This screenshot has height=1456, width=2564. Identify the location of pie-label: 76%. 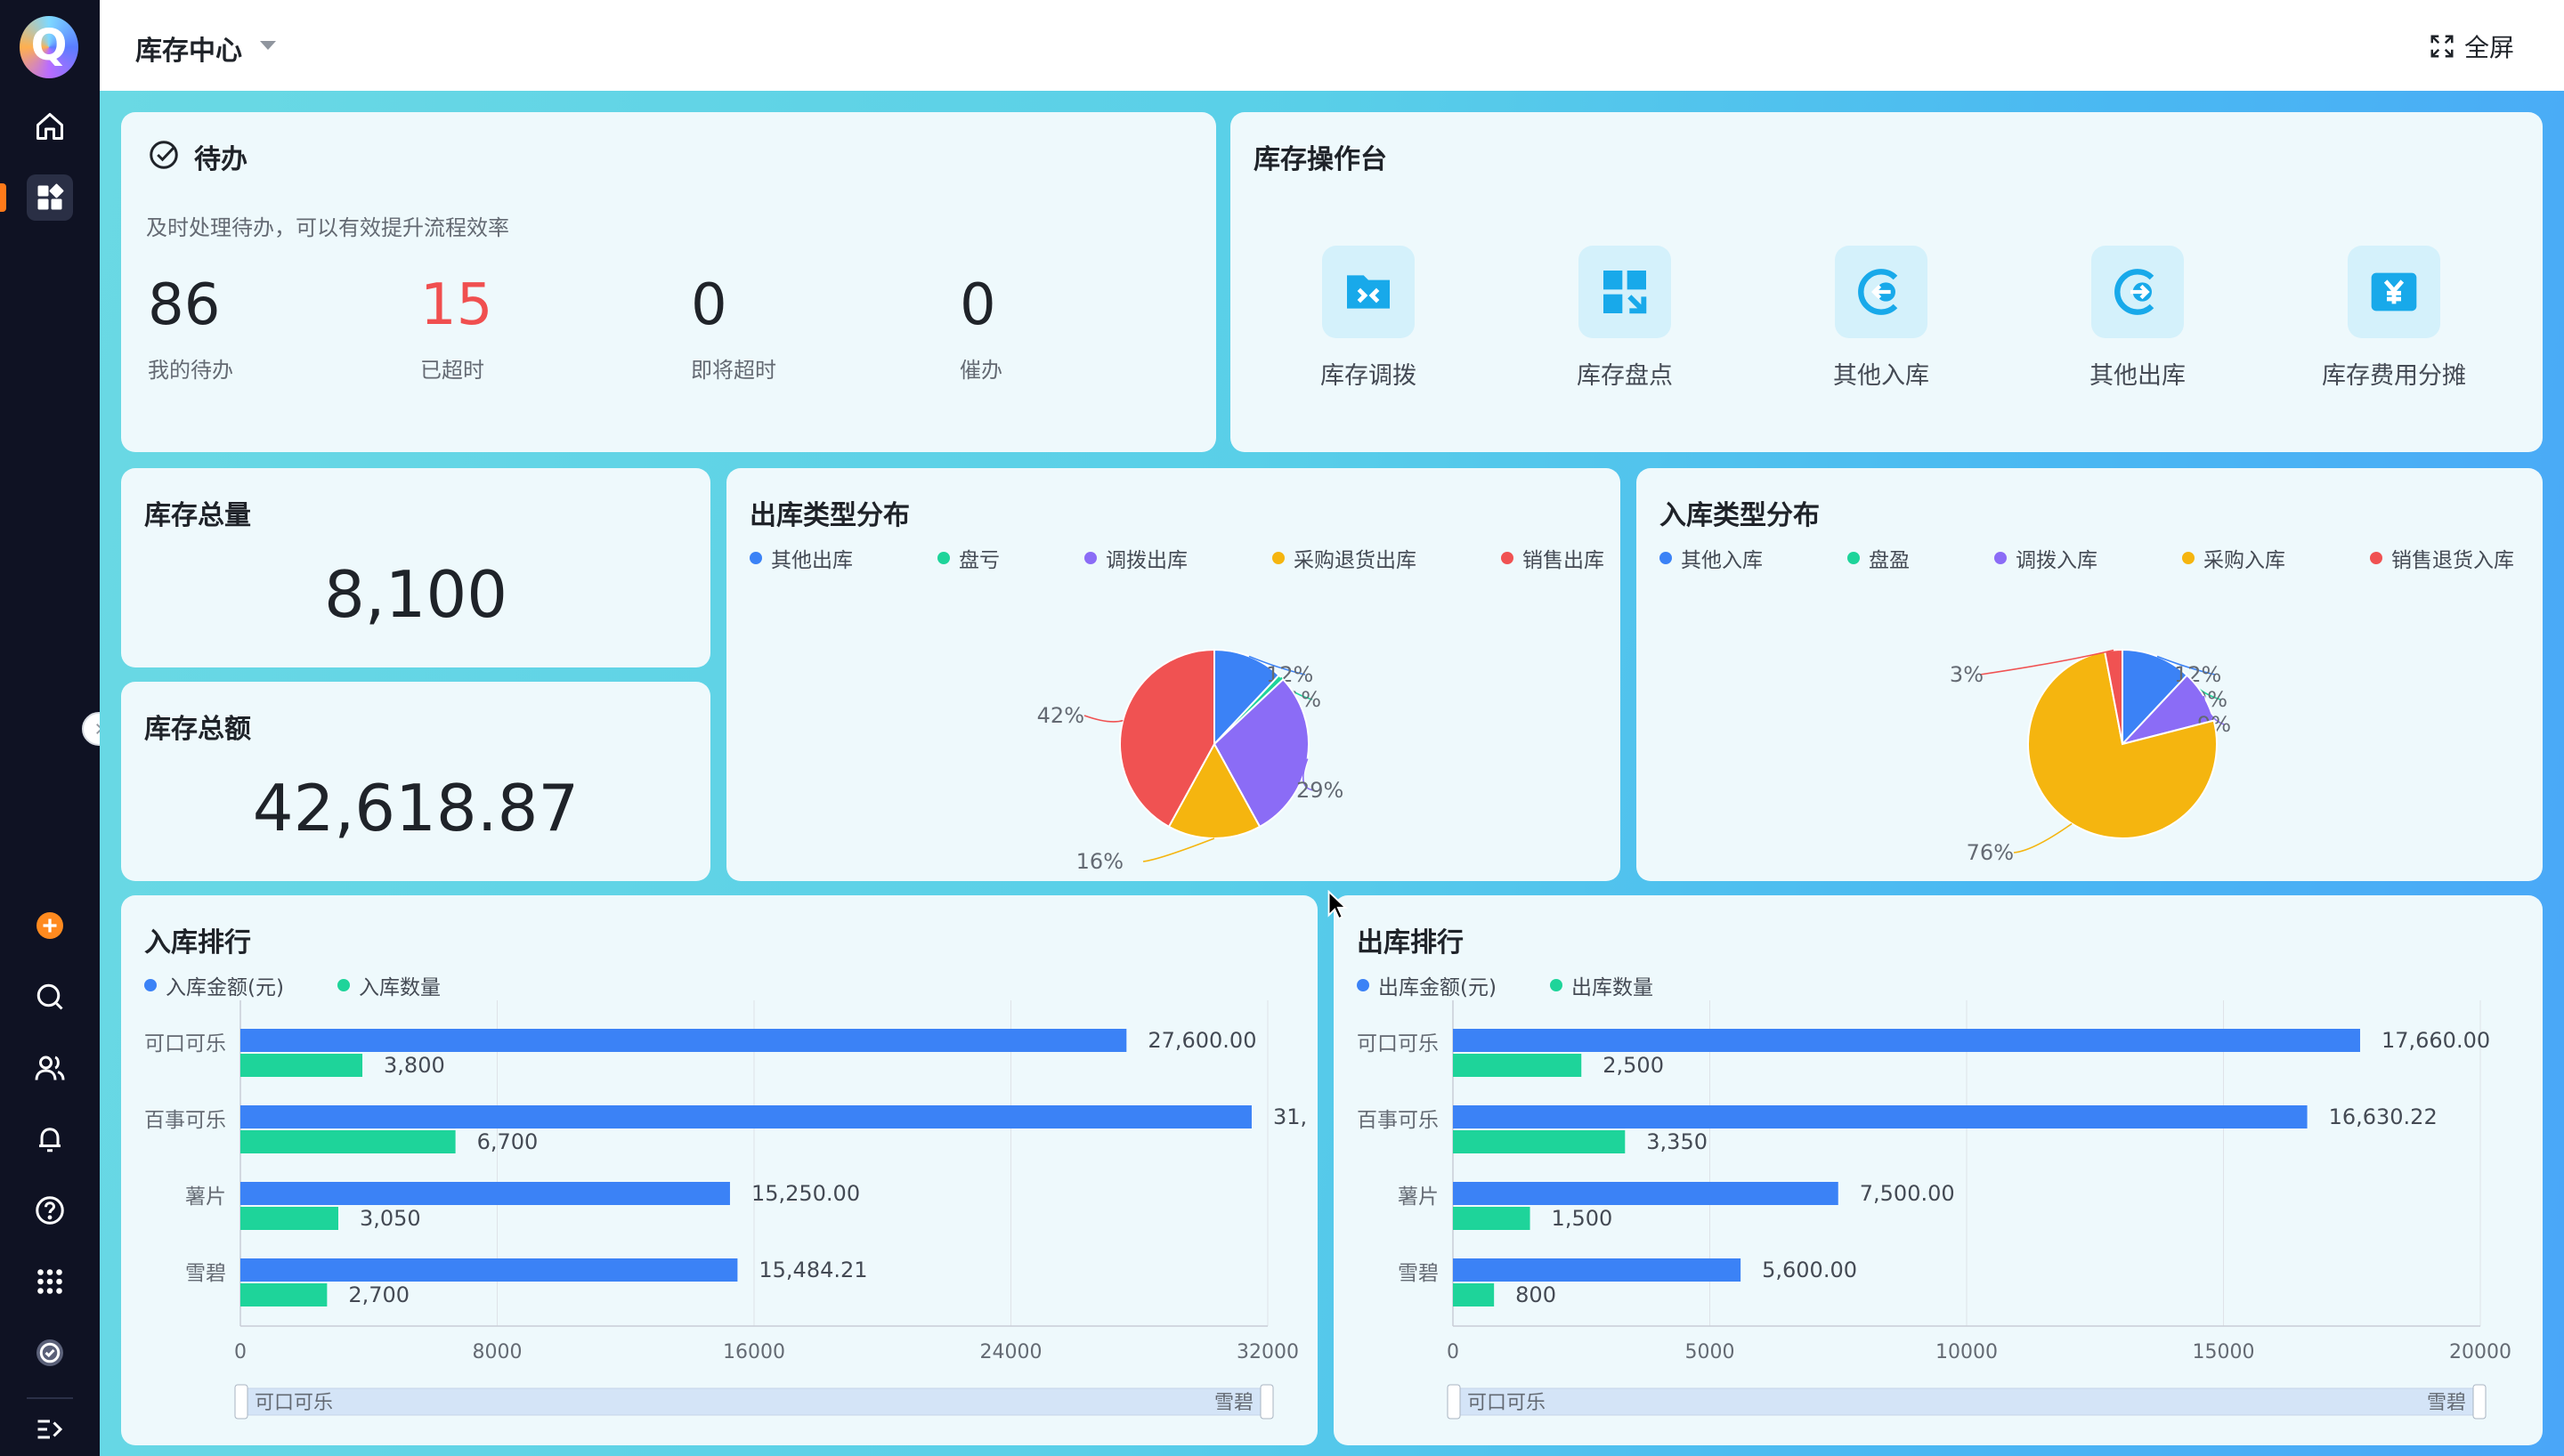
(1990, 852).